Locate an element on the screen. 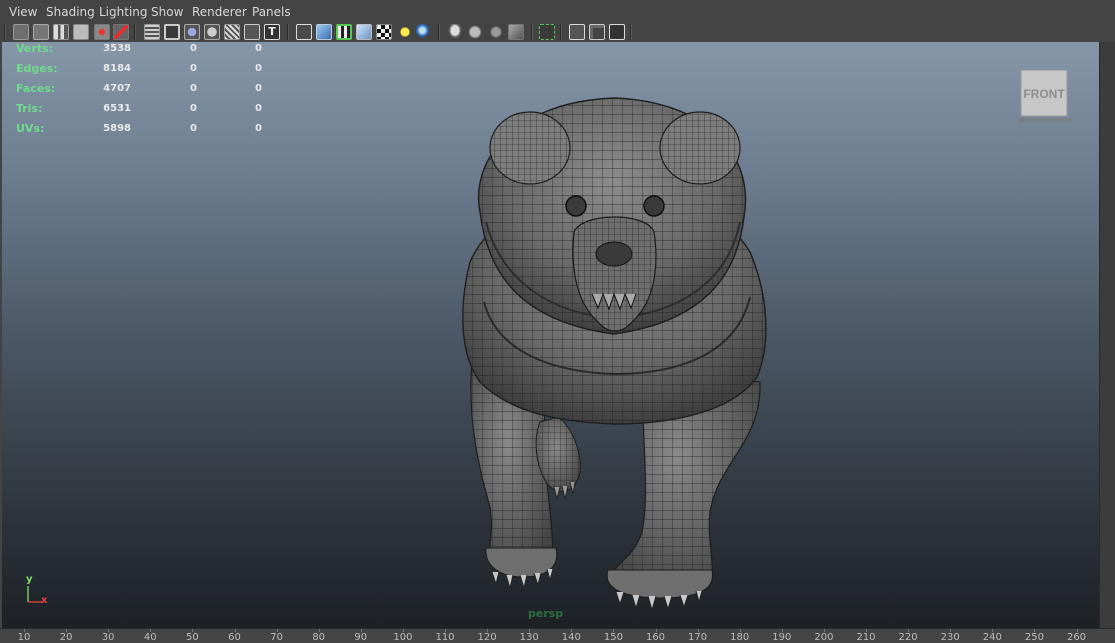 The image size is (1115, 643). isolate-select-icon is located at coordinates (547, 32).